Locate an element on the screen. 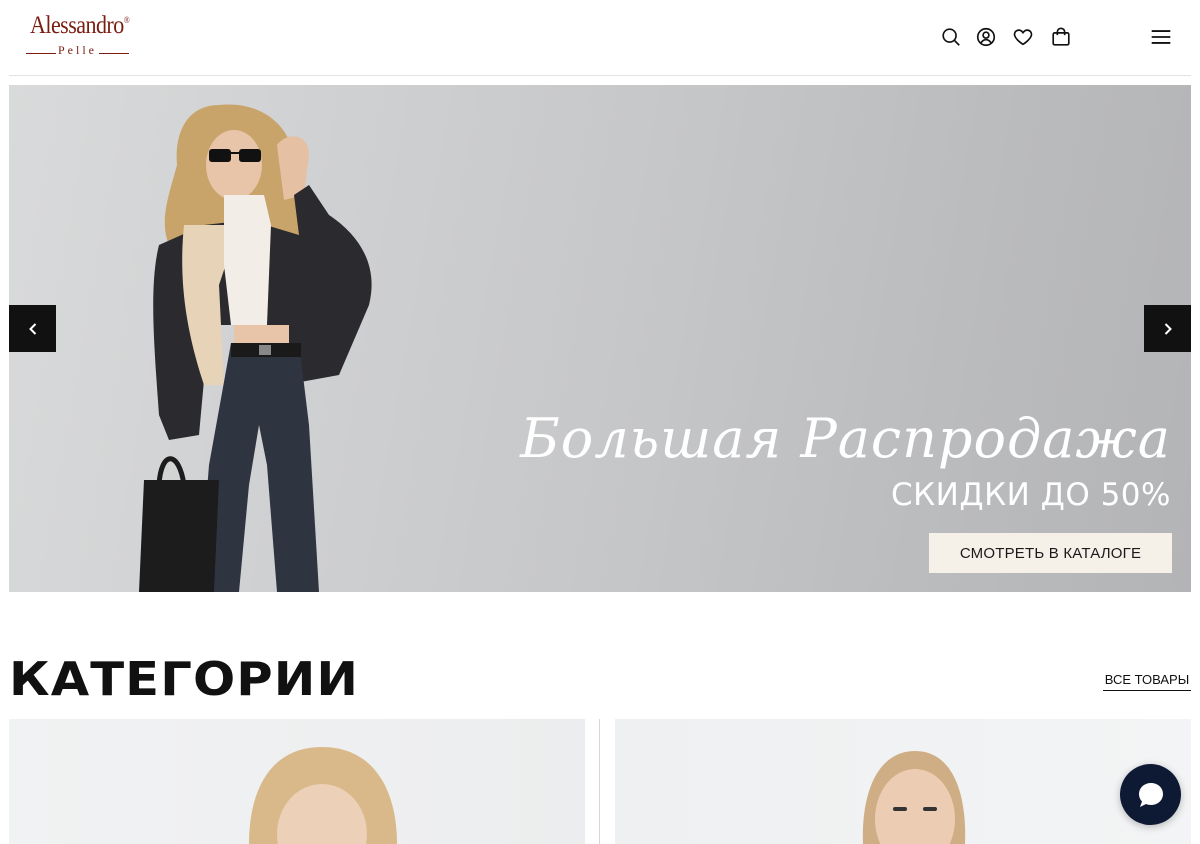  category-divider is located at coordinates (599, 781).